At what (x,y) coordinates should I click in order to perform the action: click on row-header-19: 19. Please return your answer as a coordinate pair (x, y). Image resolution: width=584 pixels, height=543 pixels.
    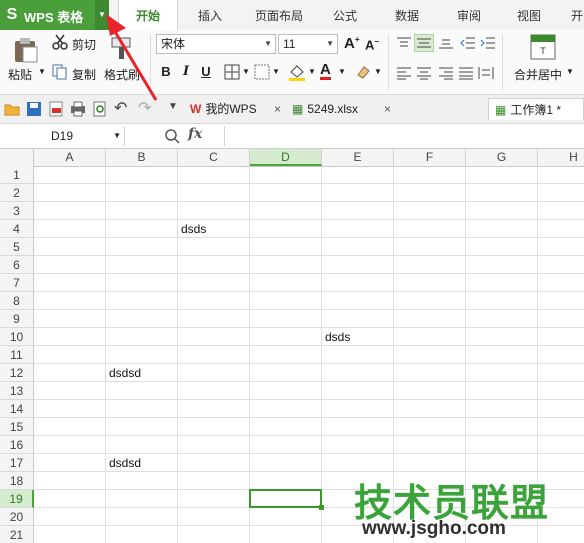
    Looking at the image, I should click on (17, 499).